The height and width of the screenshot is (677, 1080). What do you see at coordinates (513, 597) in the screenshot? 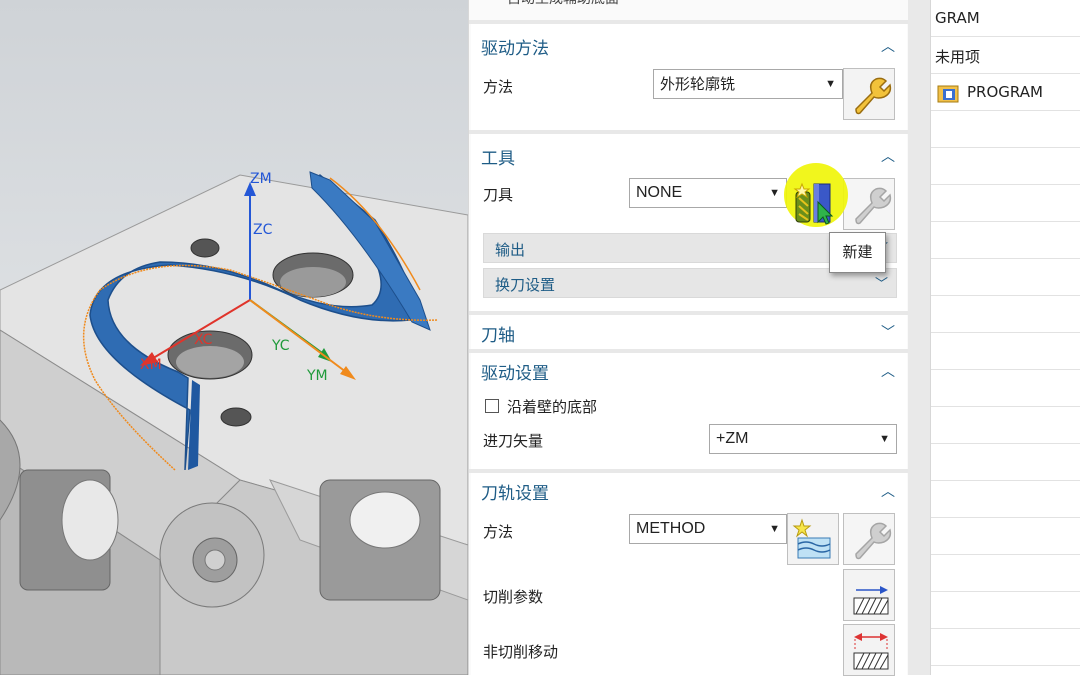
I see `cut-params-label: 切削参数` at bounding box center [513, 597].